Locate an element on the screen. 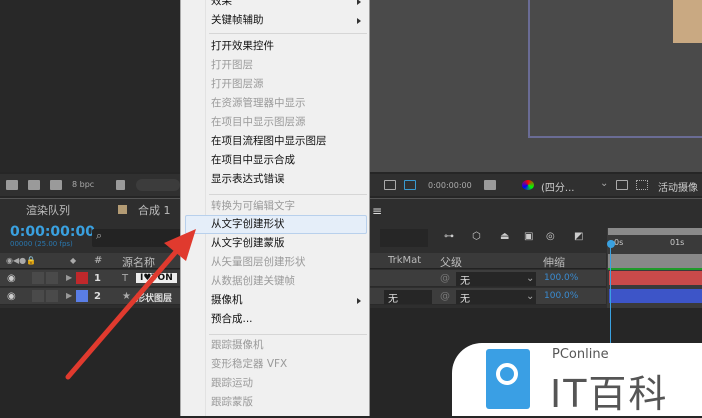 Image resolution: width=702 pixels, height=418 pixels. menu-item: 显示表达式错误 is located at coordinates (248, 179).